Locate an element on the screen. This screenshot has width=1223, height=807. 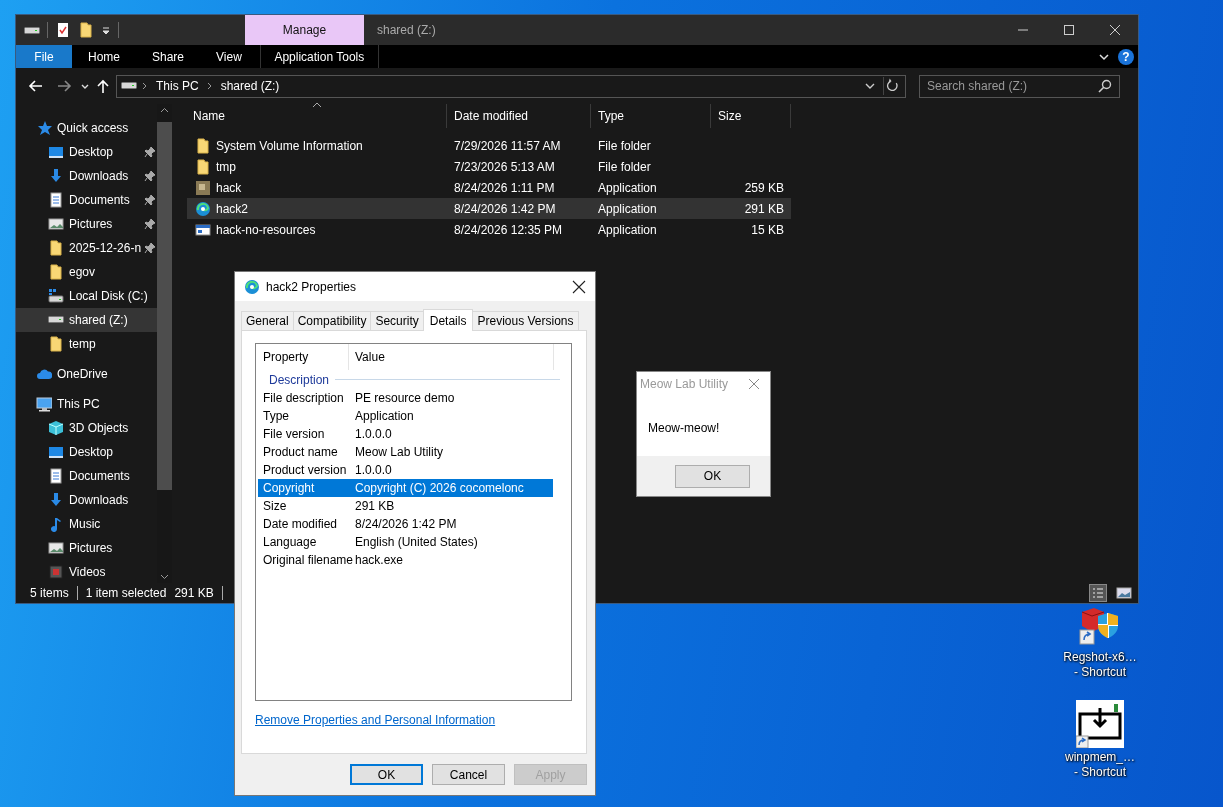
property-value: PE resource demo is located at coordinates (405, 398).